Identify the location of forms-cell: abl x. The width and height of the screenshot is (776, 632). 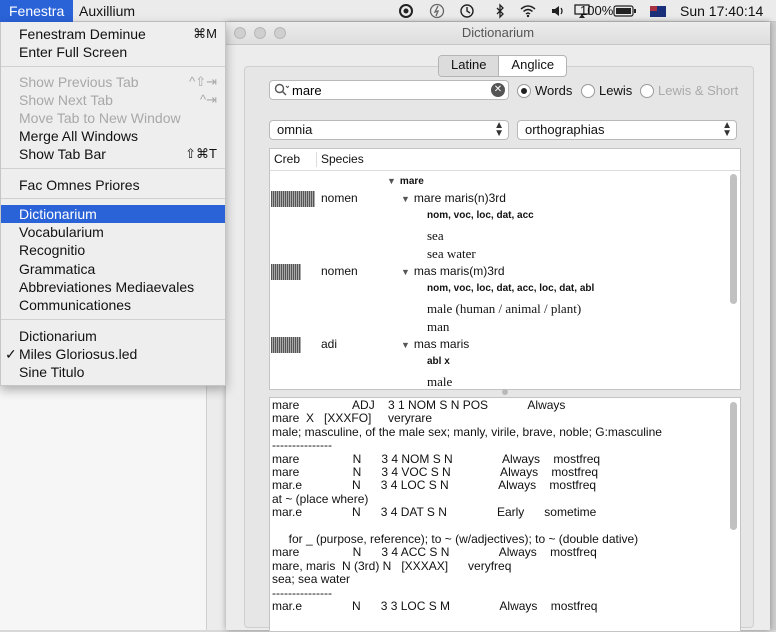
(438, 361).